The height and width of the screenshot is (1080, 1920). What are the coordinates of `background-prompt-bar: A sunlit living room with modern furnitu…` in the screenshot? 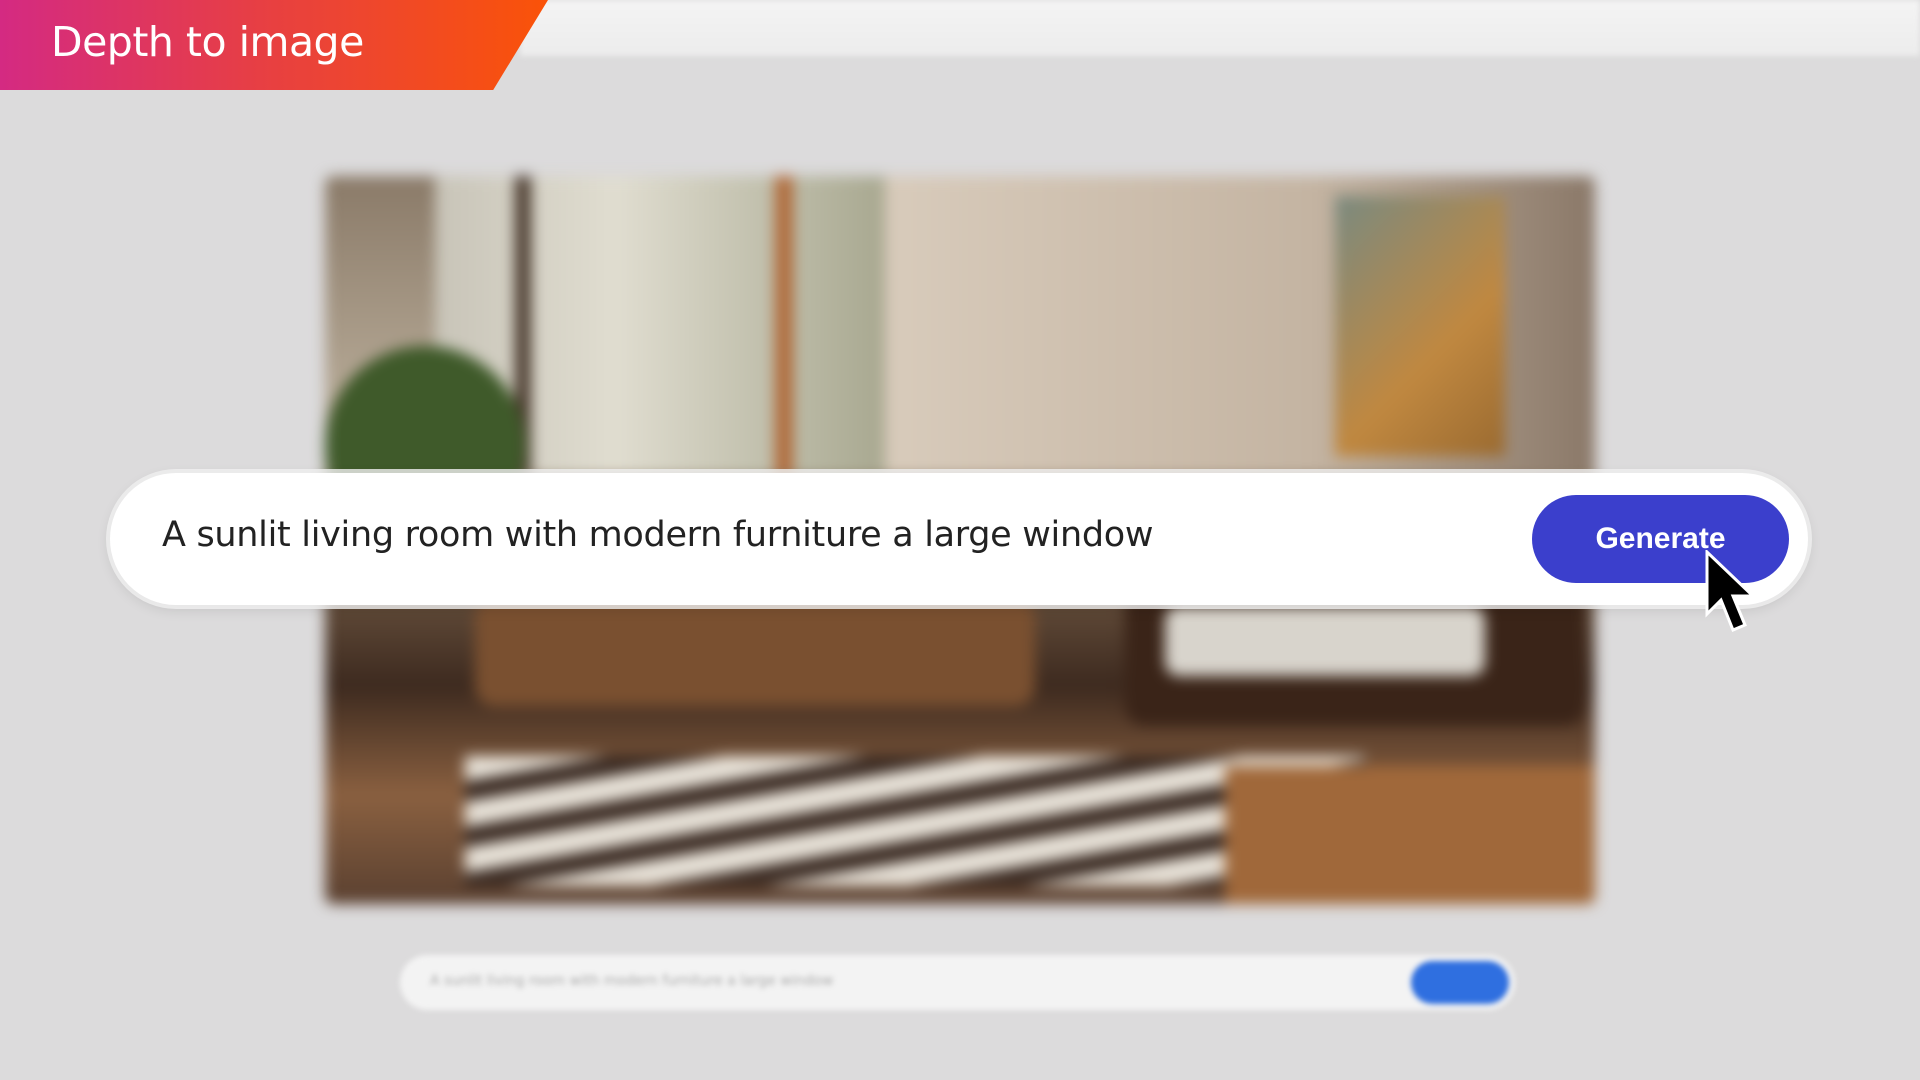 It's located at (957, 982).